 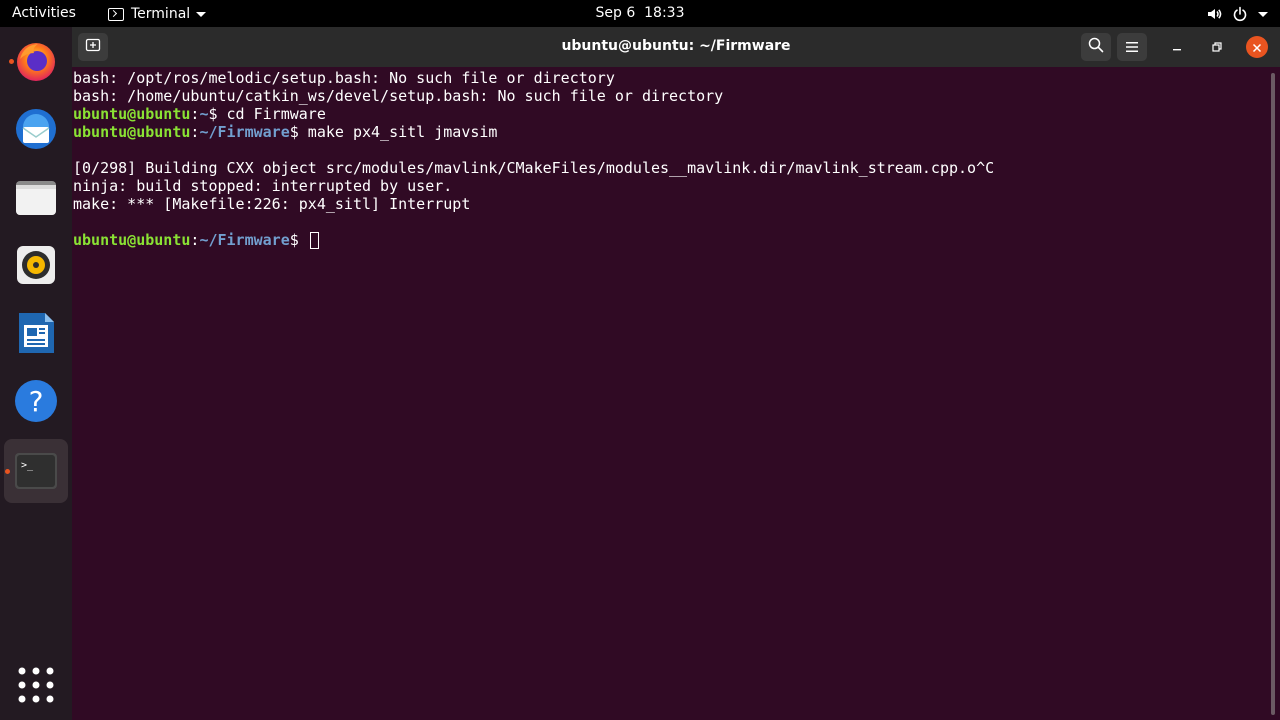 I want to click on dock-item-libreoffice-writer, so click(x=36, y=333).